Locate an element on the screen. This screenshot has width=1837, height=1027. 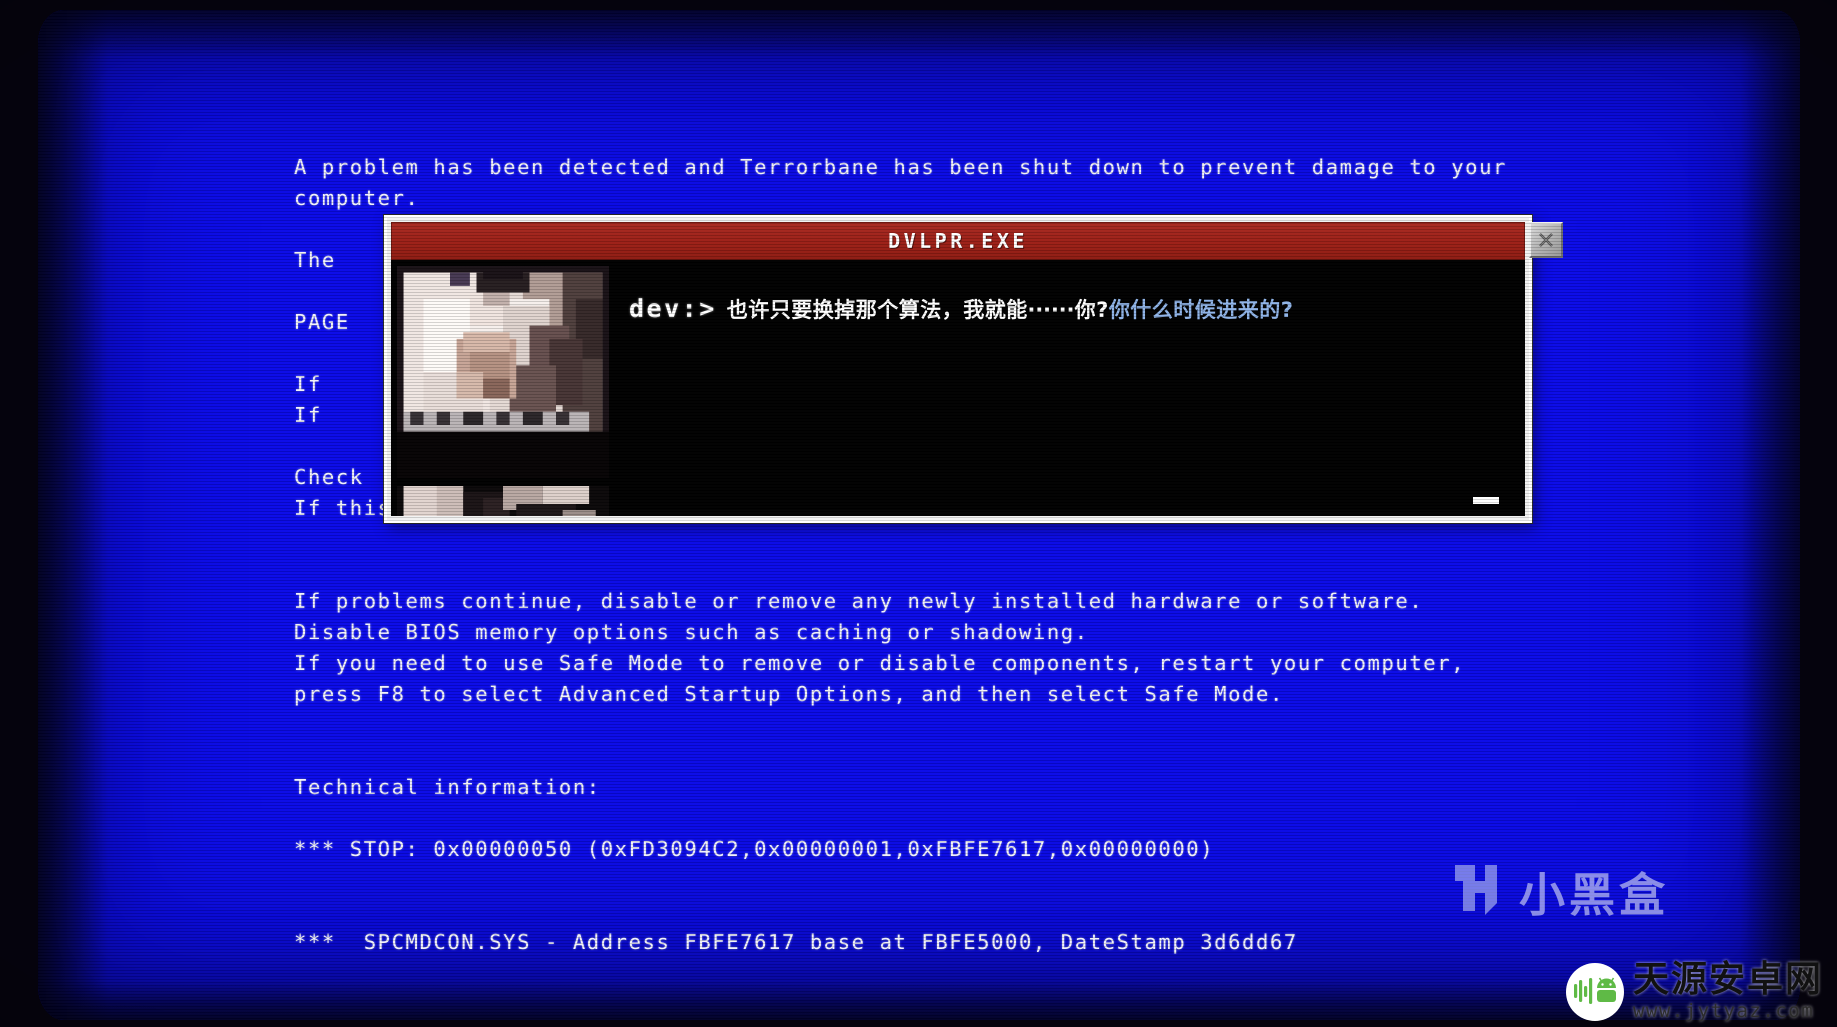
portrait-pixel-art is located at coordinates (503, 372).